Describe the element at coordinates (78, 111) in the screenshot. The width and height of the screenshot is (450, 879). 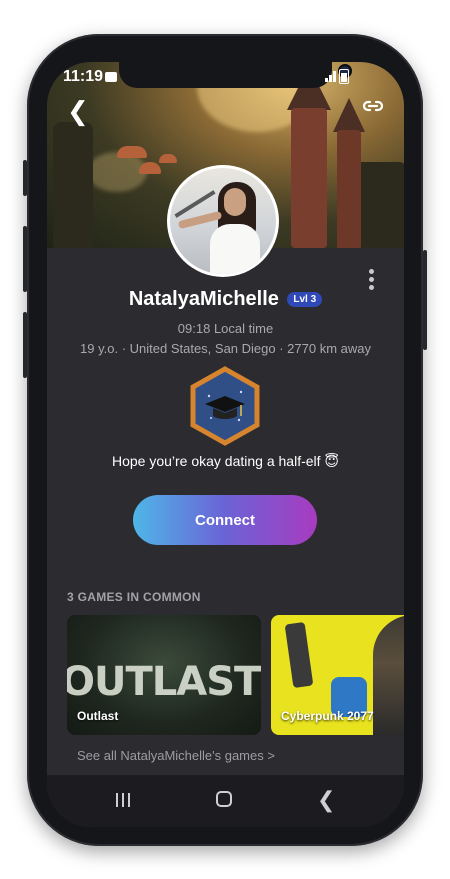
I see `back-arrow-icon: ❮` at that location.